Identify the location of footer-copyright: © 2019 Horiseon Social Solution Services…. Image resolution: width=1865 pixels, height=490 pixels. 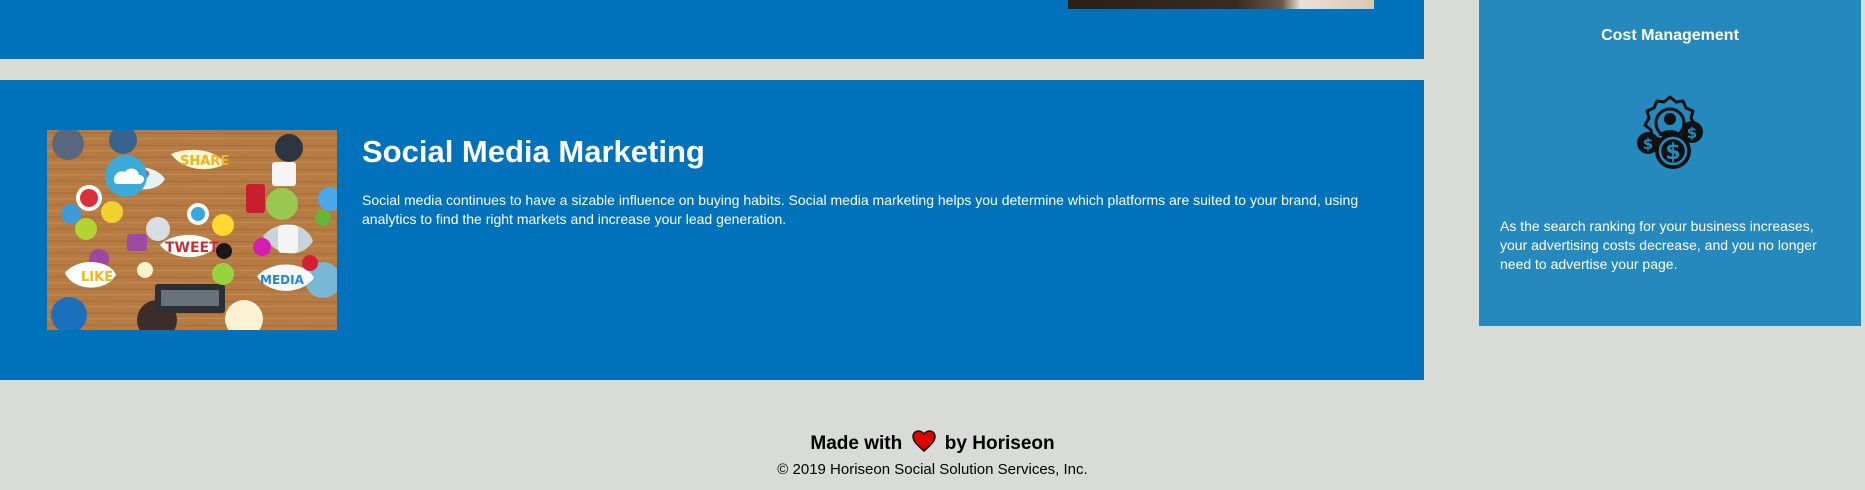
(932, 469).